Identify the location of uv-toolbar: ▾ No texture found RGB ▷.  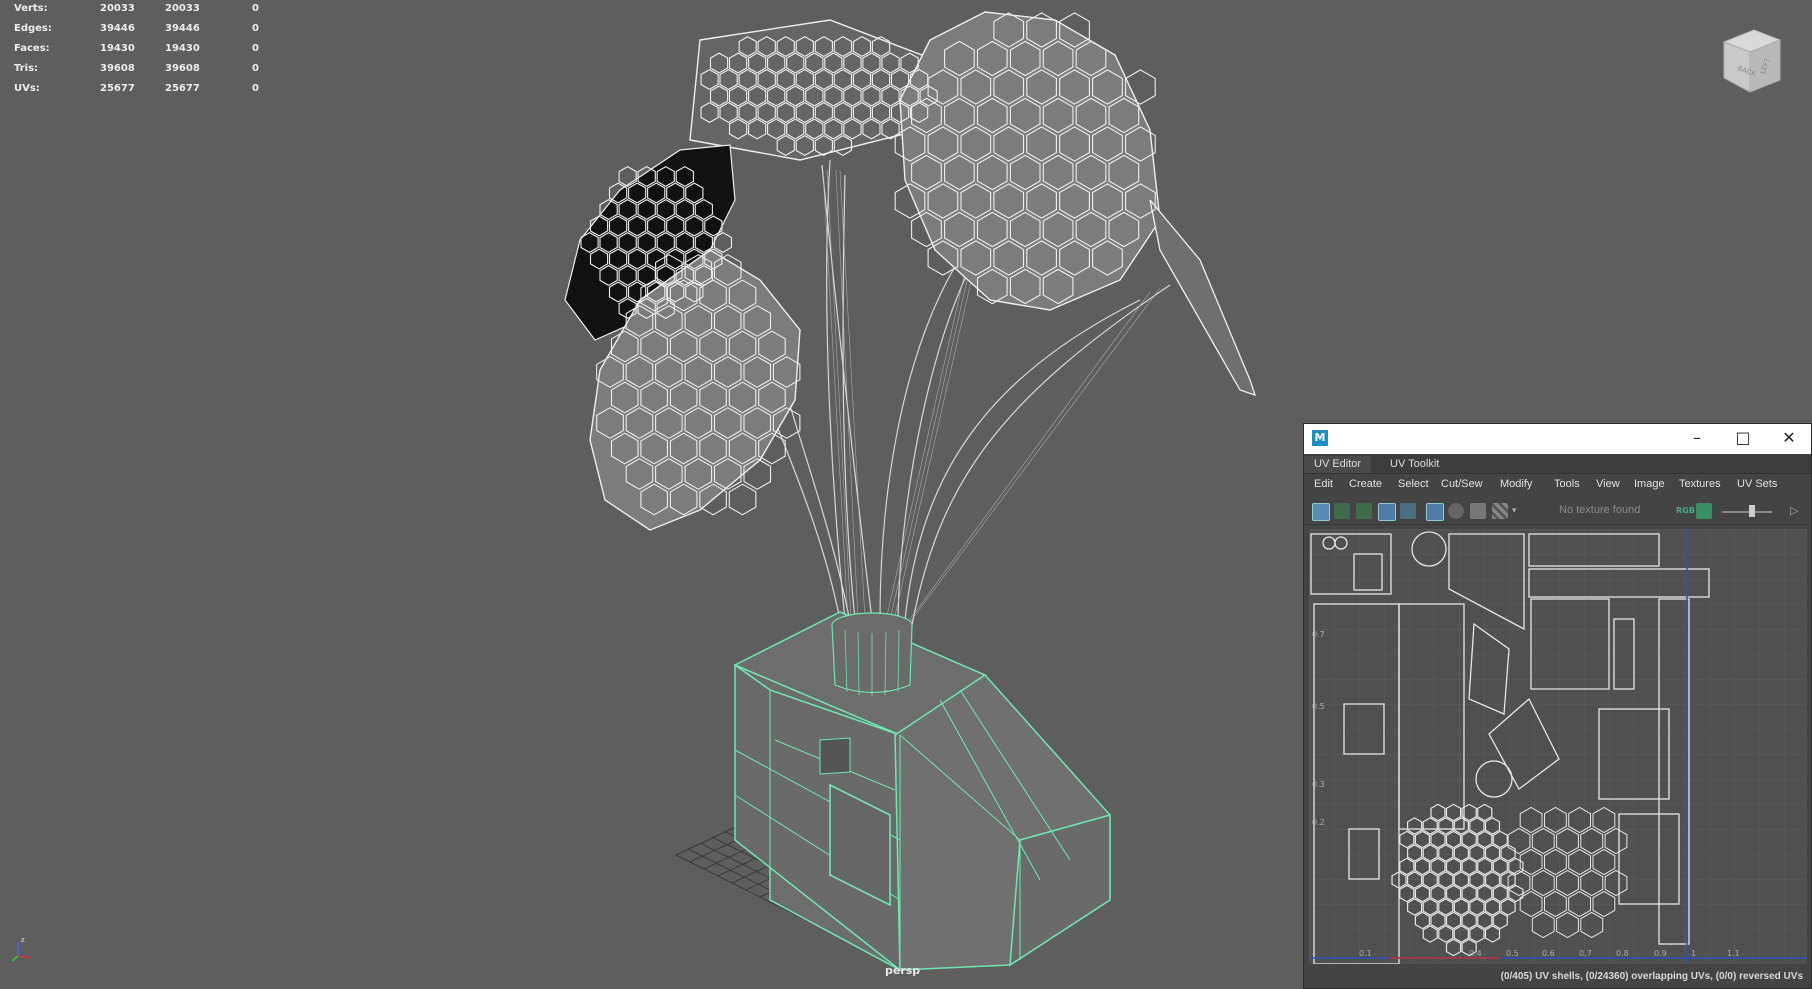
(1557, 511).